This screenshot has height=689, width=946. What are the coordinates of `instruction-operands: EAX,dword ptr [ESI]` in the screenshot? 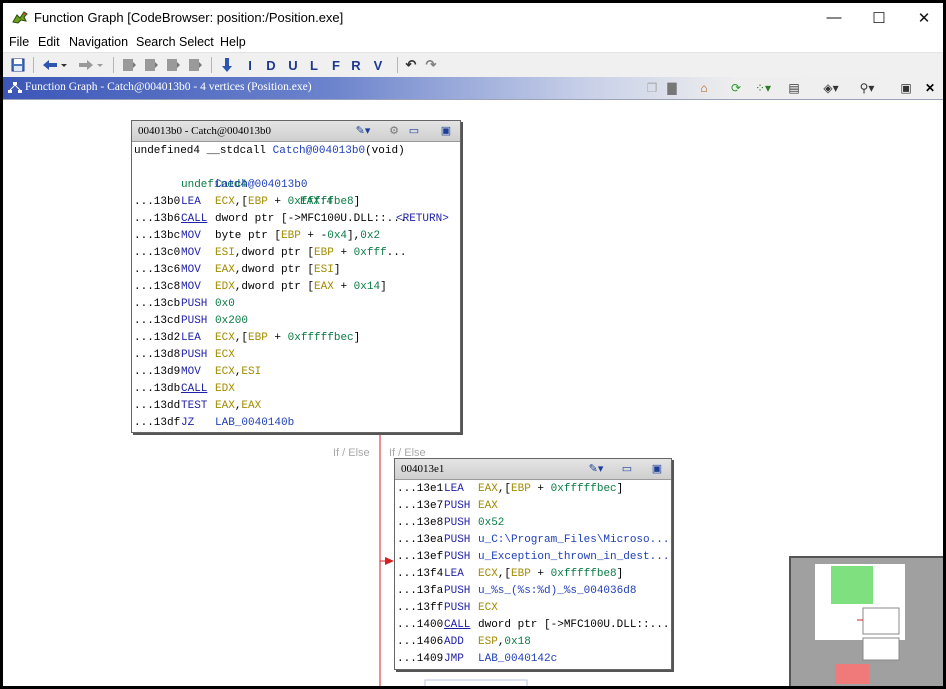 It's located at (277, 270).